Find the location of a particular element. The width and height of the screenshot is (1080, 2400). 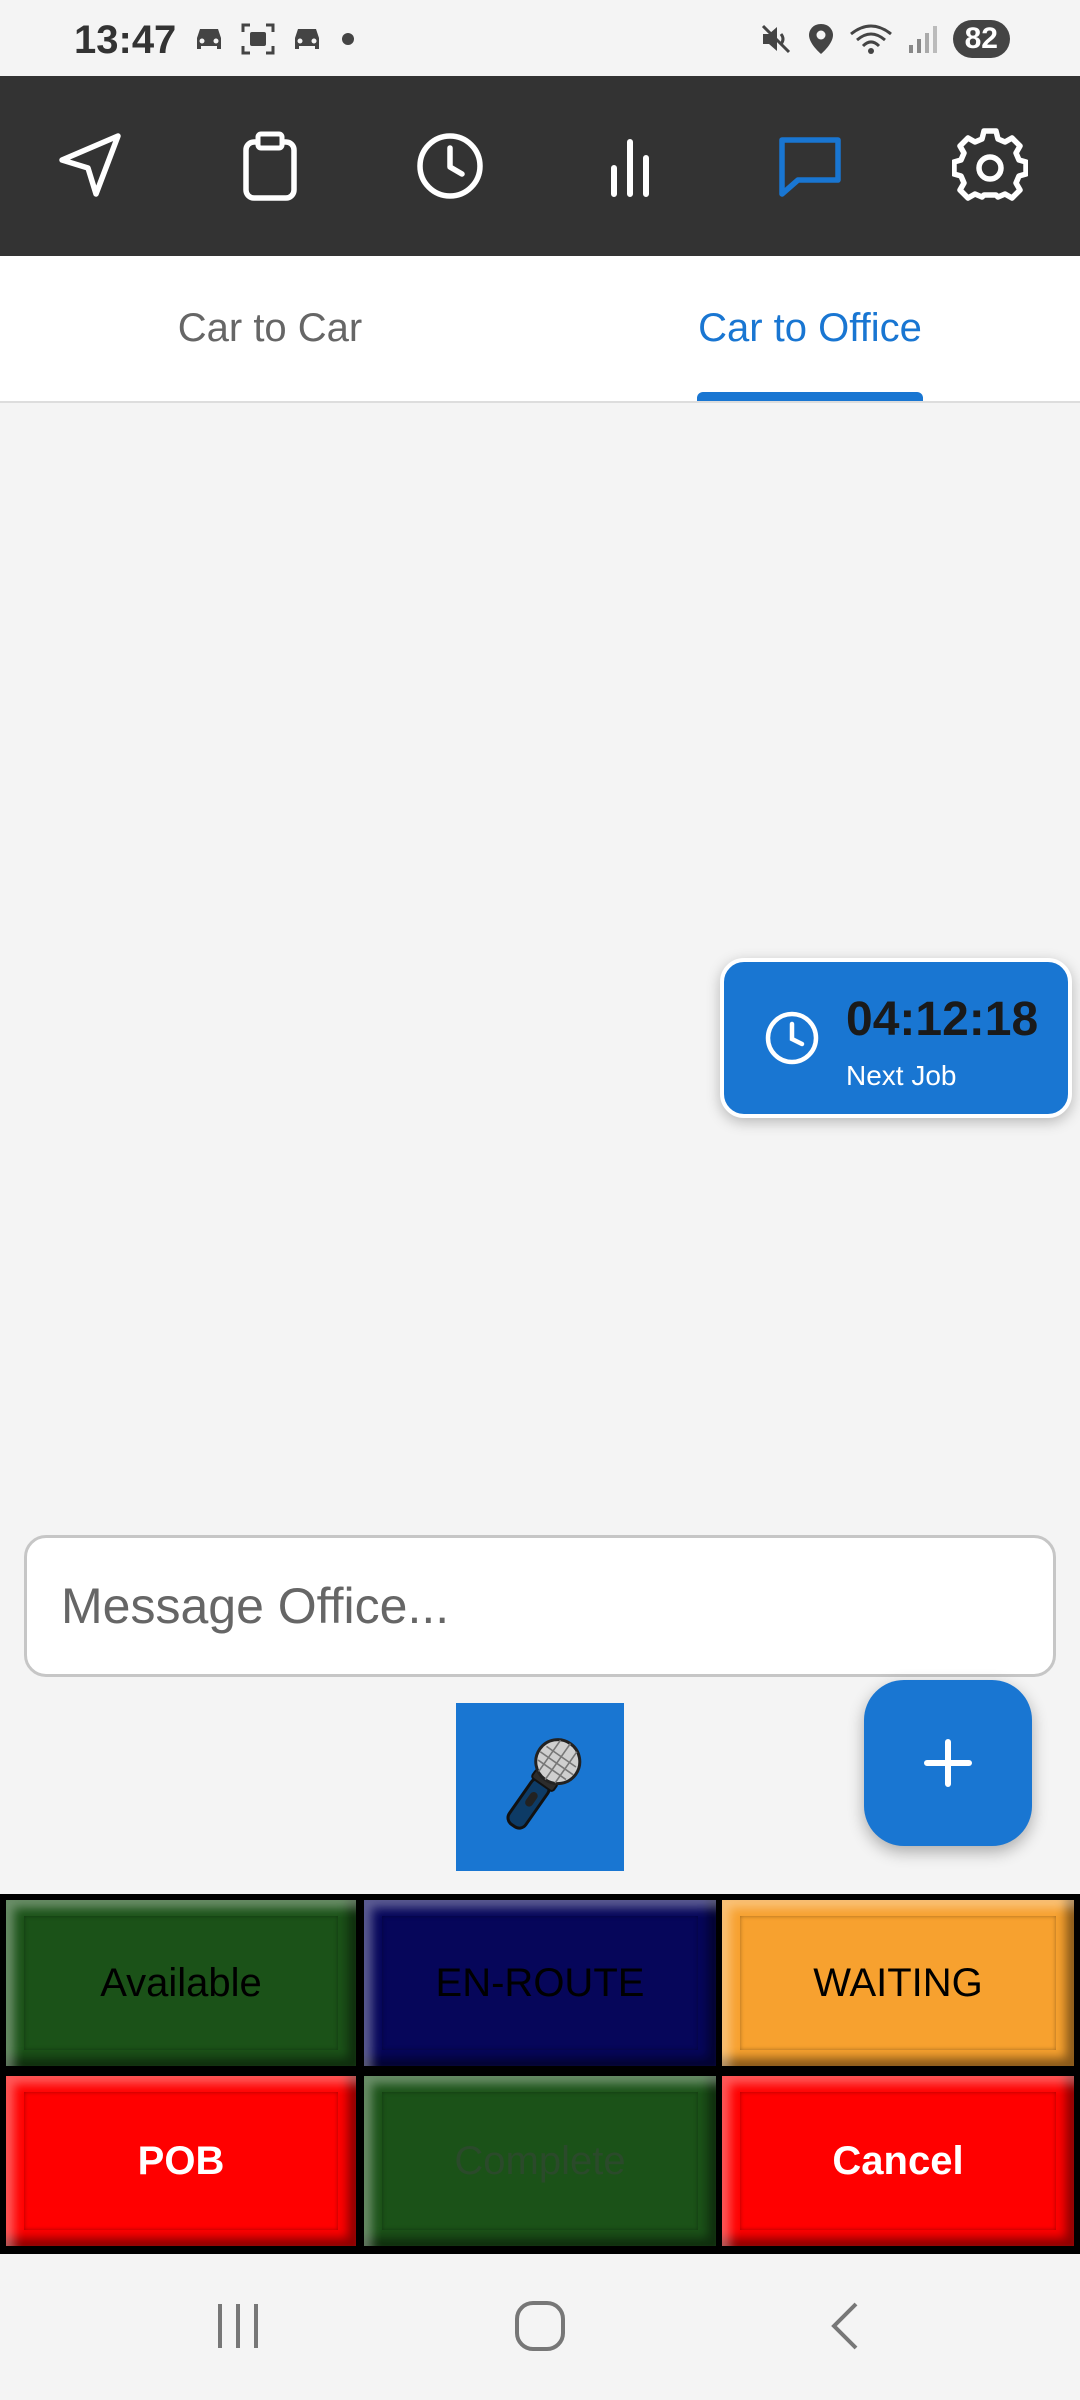

status-pob-button: POB is located at coordinates (181, 2161).